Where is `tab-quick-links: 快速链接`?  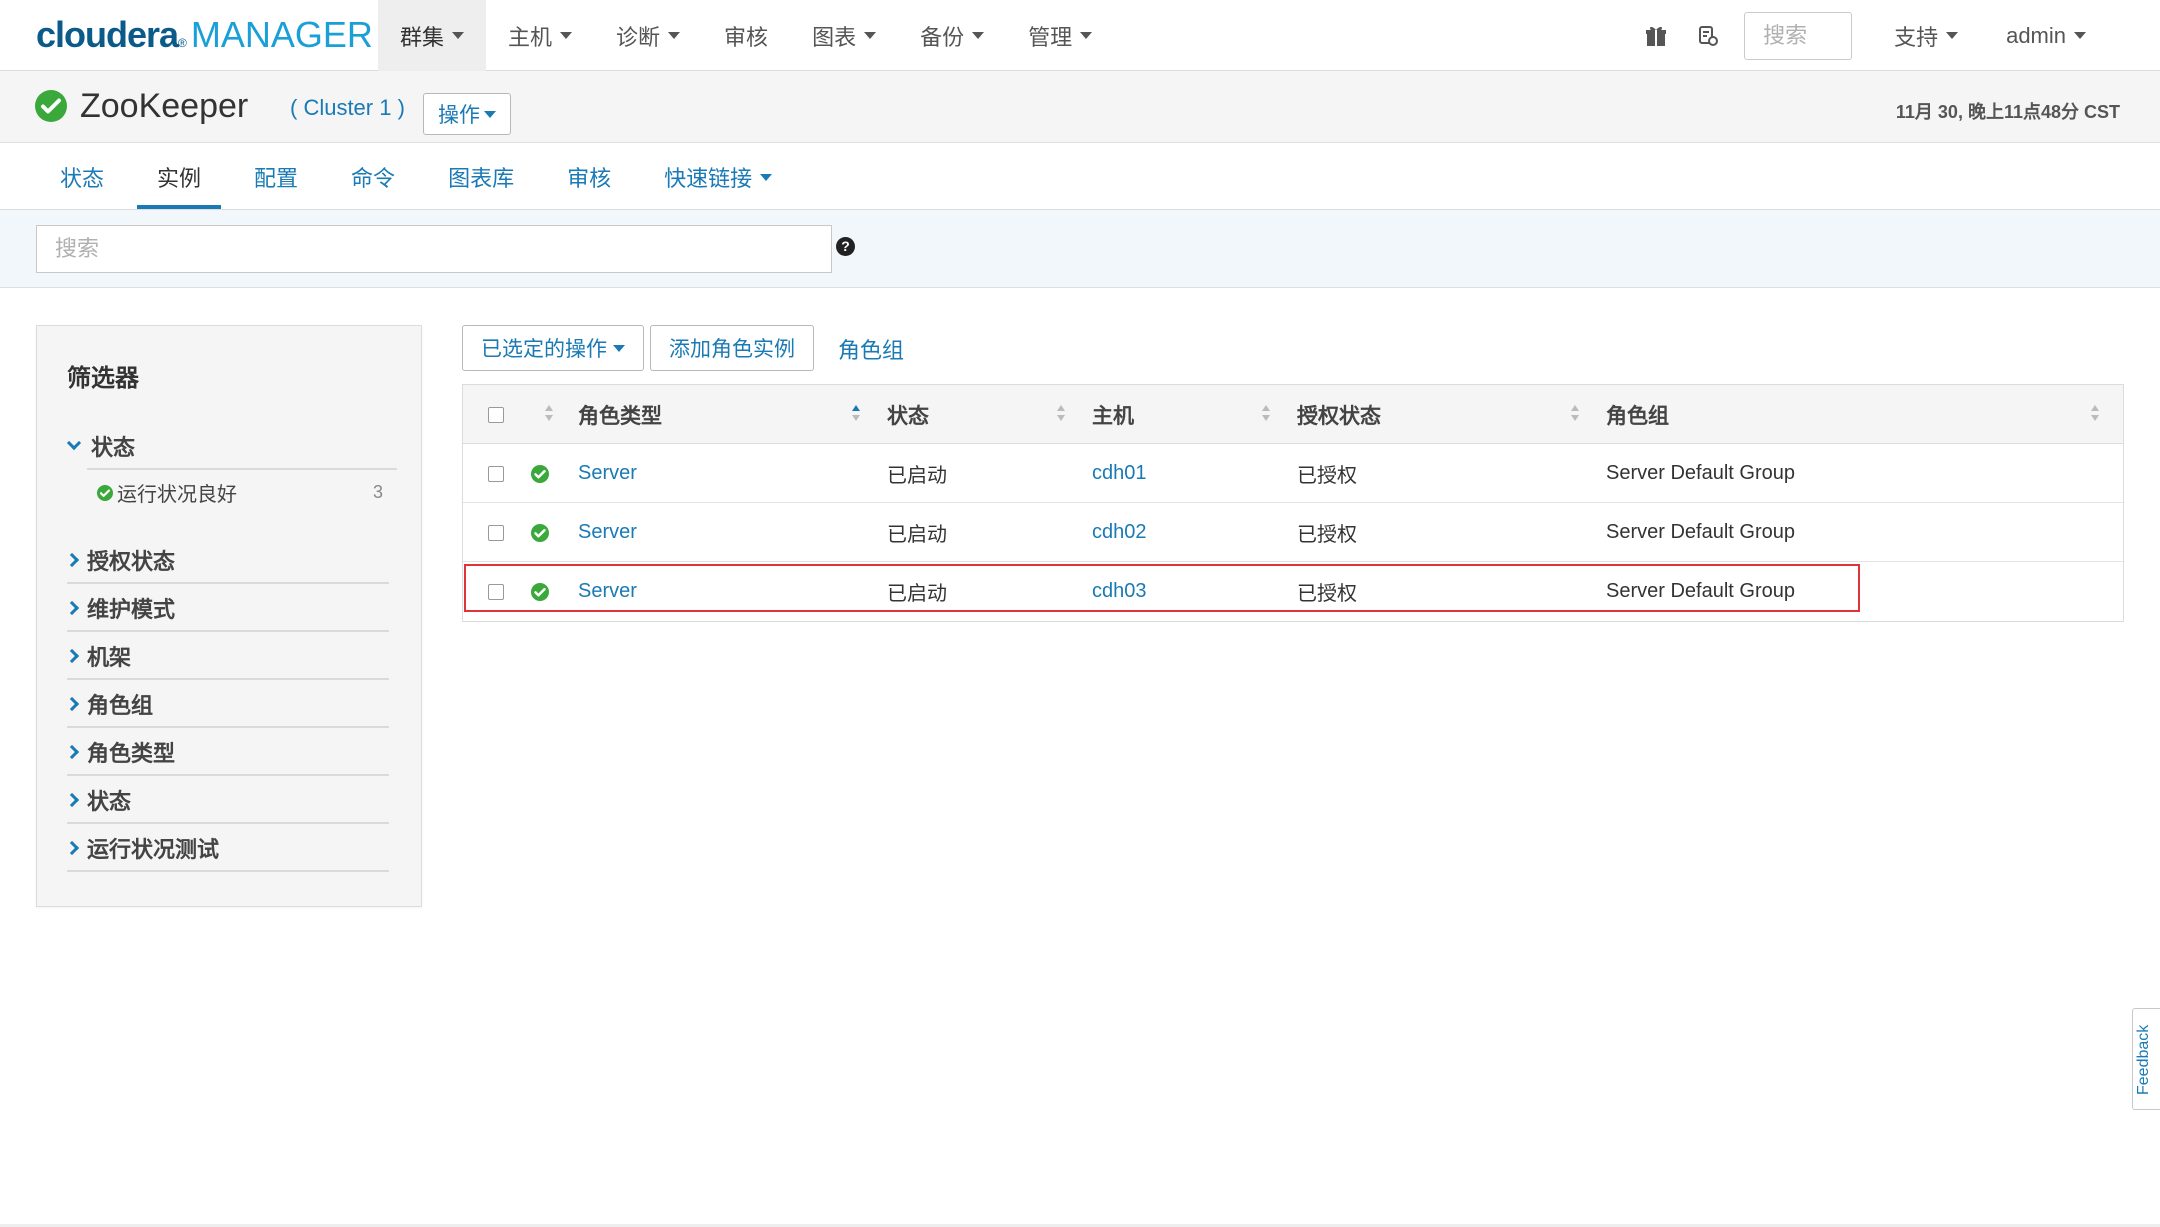
tab-quick-links: 快速链接 is located at coordinates (718, 177).